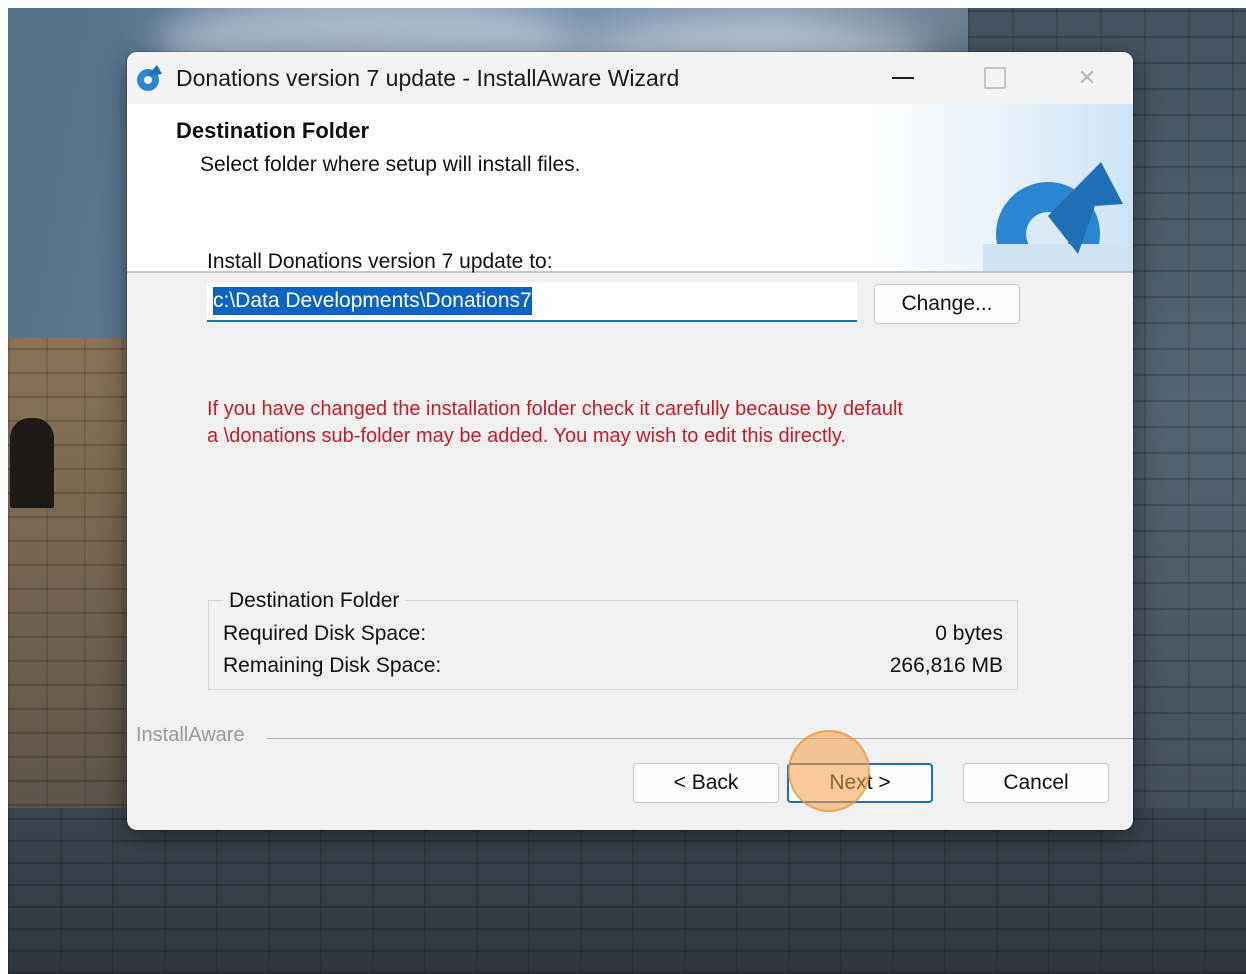 The image size is (1246, 974). Describe the element at coordinates (1058, 224) in the screenshot. I see `installaware-logo-icon` at that location.